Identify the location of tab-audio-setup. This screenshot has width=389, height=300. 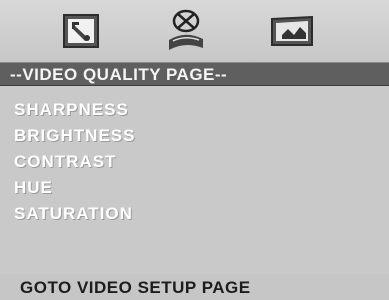
(186, 31).